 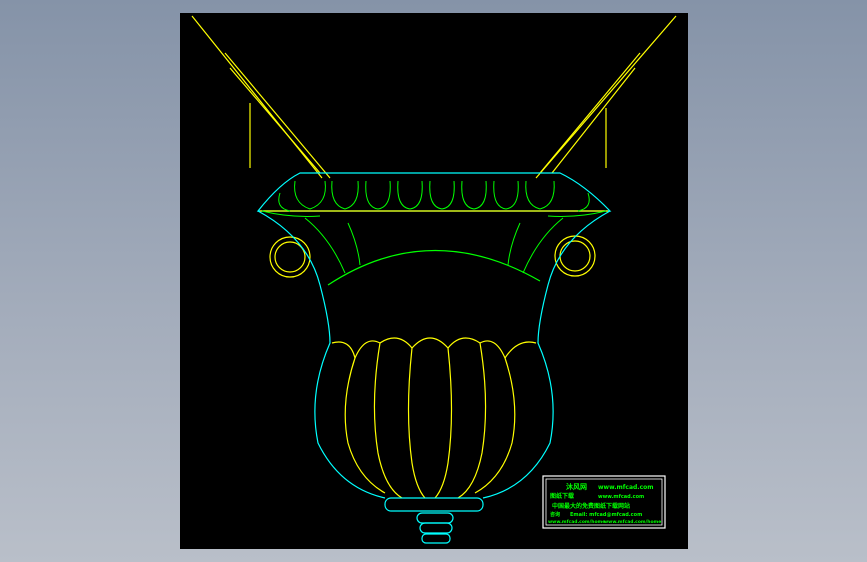 What do you see at coordinates (606, 515) in the screenshot?
I see `stamp-line4-value: Email: mfcad@mfcad.com` at bounding box center [606, 515].